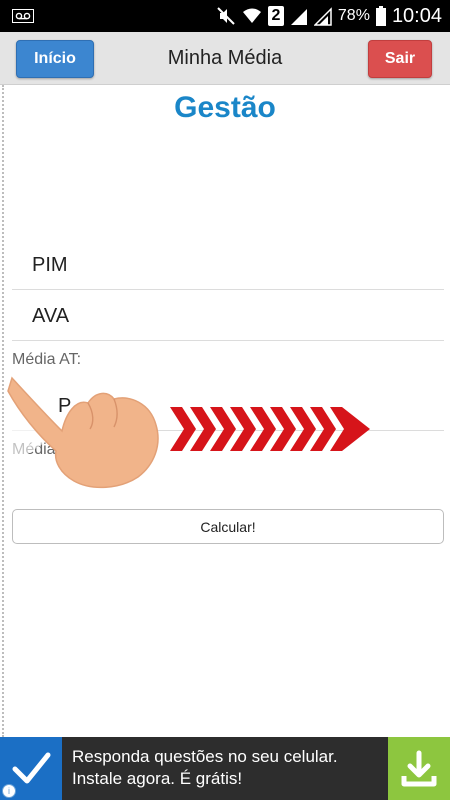 The height and width of the screenshot is (800, 450). What do you see at coordinates (270, 429) in the screenshot?
I see `chevron-arrows-icon` at bounding box center [270, 429].